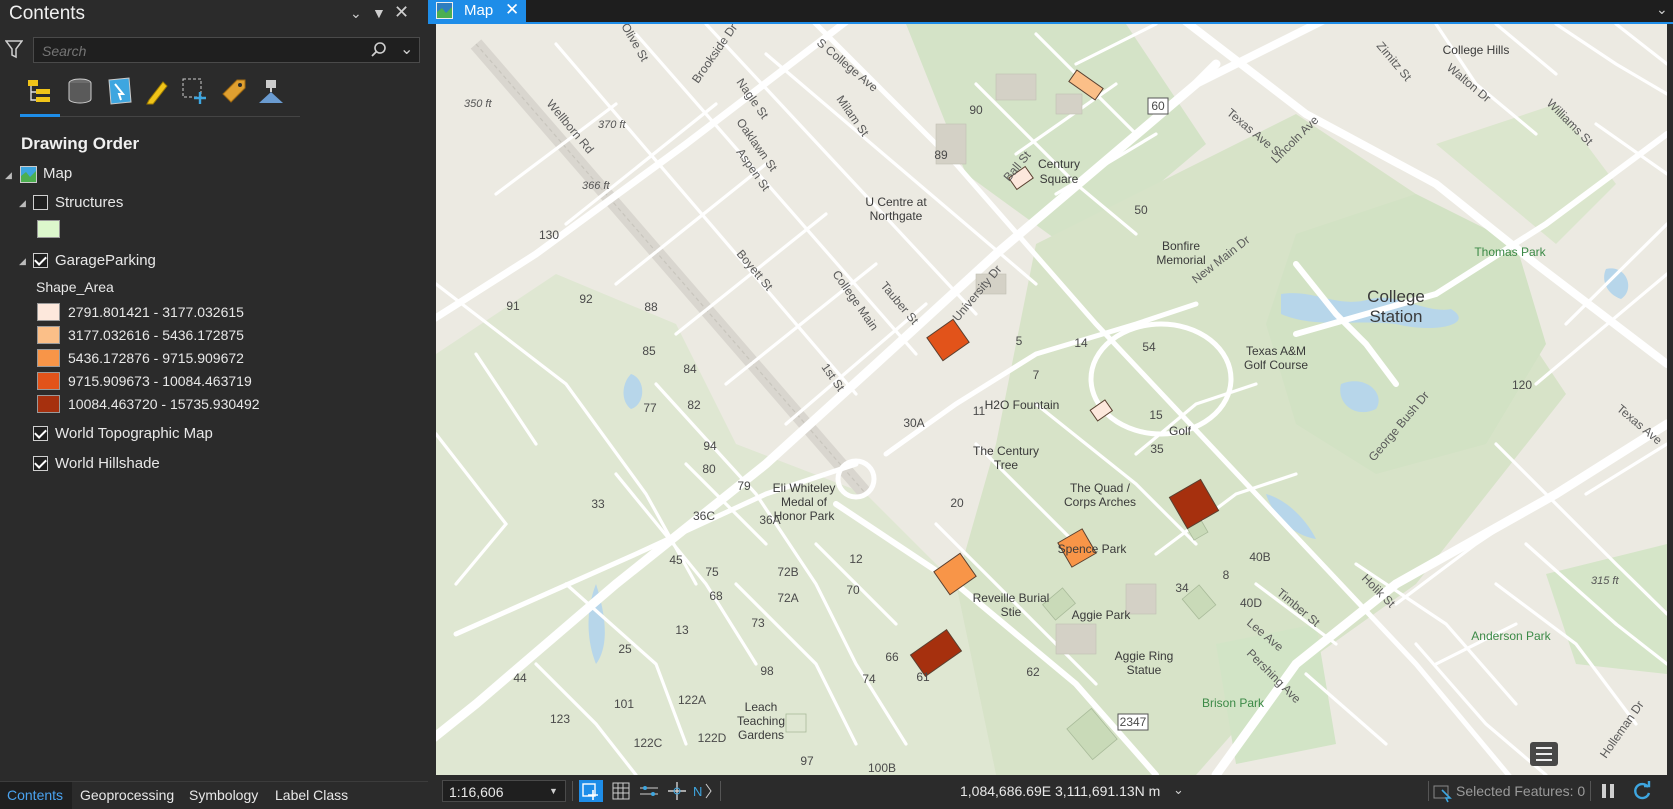 The width and height of the screenshot is (1673, 809). What do you see at coordinates (1522, 385) in the screenshot?
I see `building-number-label: 120` at bounding box center [1522, 385].